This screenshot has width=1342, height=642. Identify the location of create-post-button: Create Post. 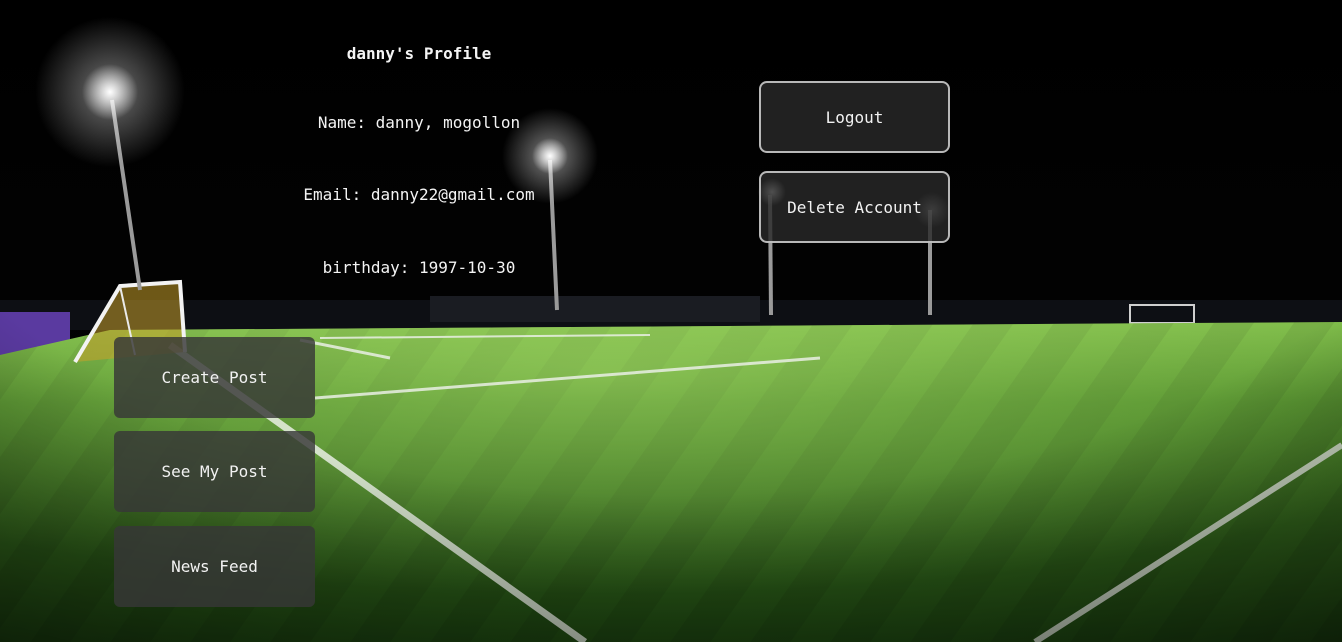
(214, 377).